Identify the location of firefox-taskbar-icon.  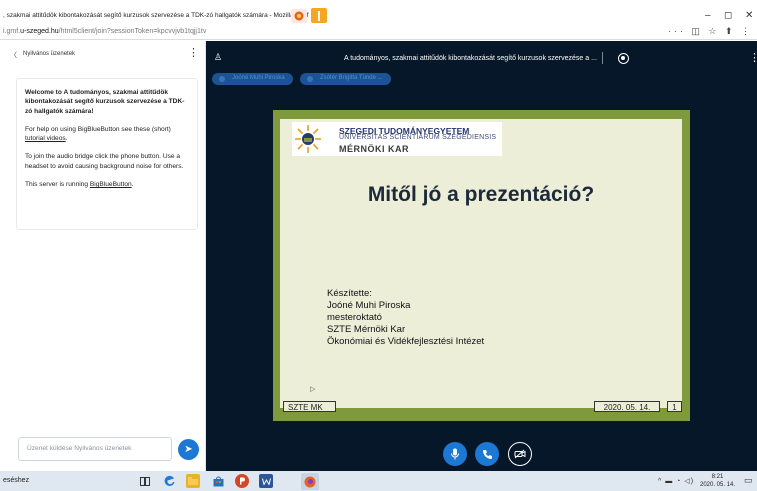
(310, 481).